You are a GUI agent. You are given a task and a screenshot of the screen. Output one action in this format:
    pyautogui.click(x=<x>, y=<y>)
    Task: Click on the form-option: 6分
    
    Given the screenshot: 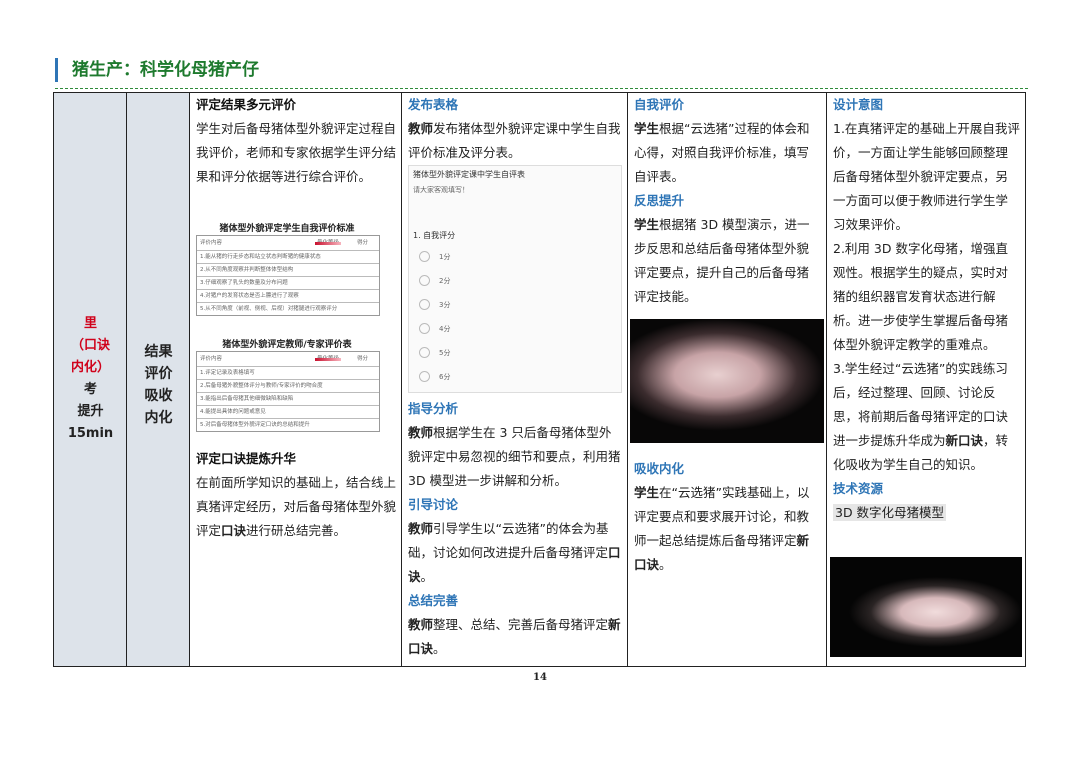 What is the action you would take?
    pyautogui.click(x=515, y=376)
    